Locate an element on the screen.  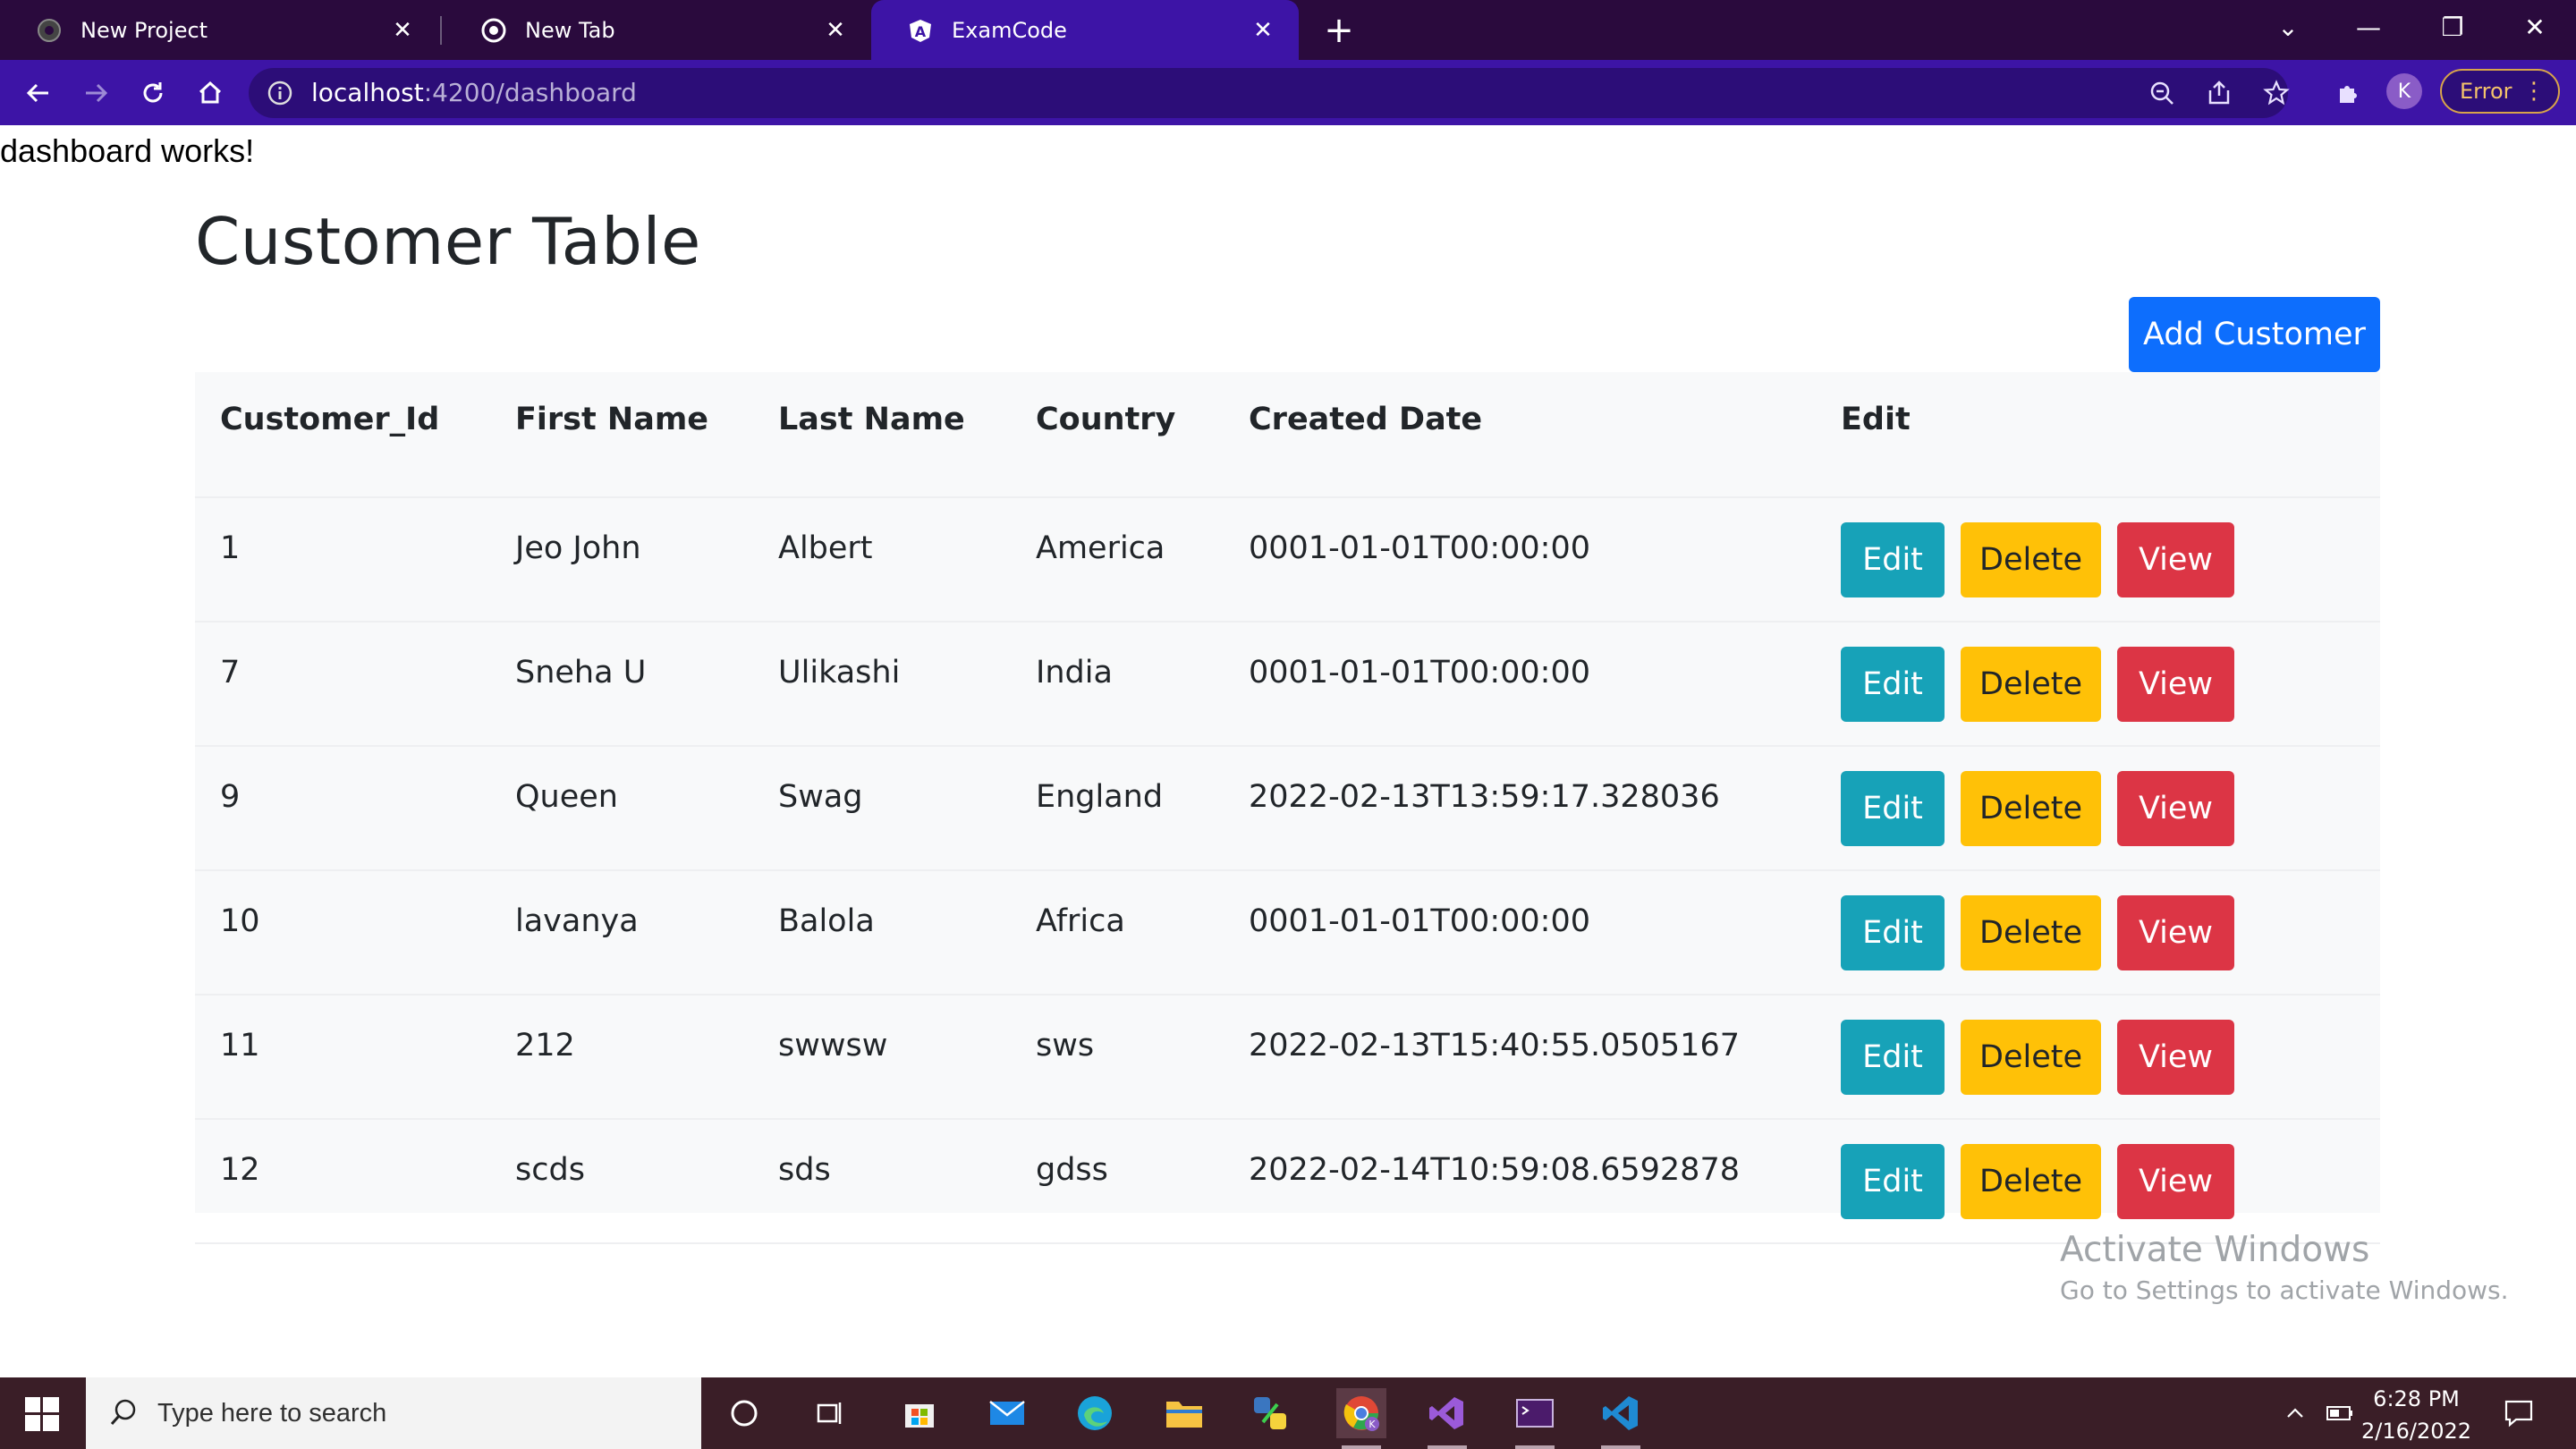
column-header-country: Country is located at coordinates (1106, 419).